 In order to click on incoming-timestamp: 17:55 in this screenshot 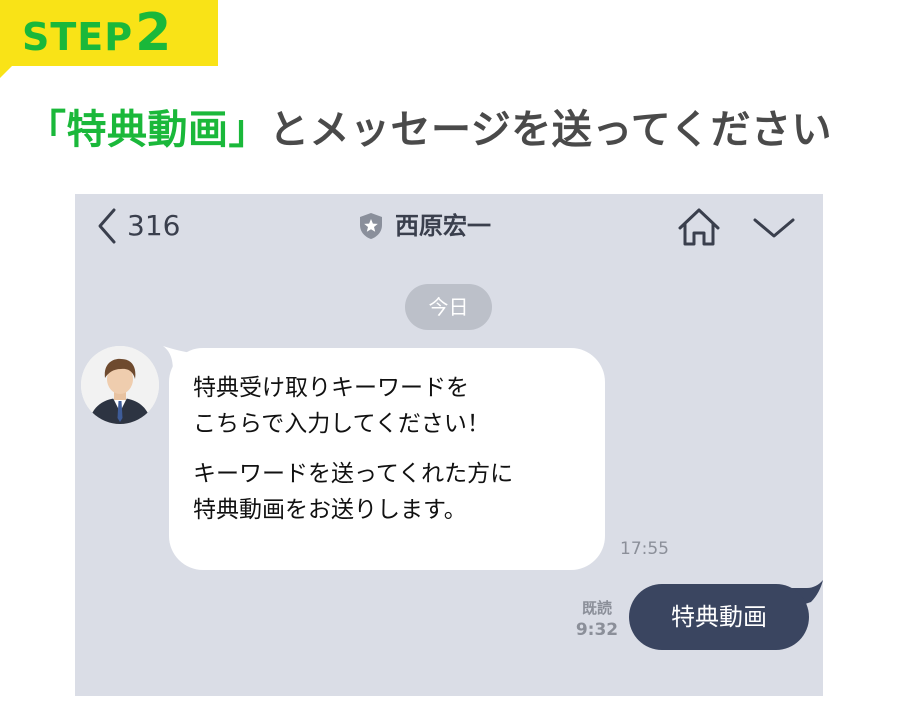, I will do `click(644, 549)`.